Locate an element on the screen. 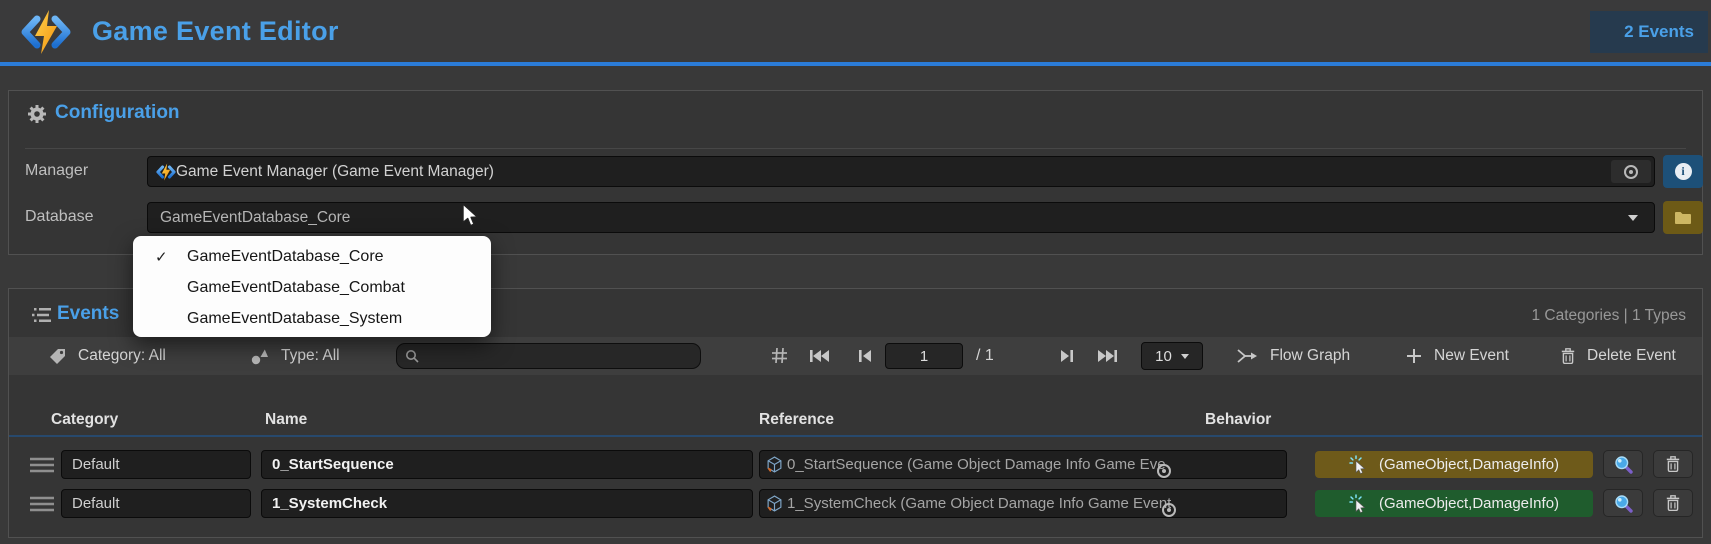 This screenshot has width=1711, height=544. shapes-icon is located at coordinates (260, 356).